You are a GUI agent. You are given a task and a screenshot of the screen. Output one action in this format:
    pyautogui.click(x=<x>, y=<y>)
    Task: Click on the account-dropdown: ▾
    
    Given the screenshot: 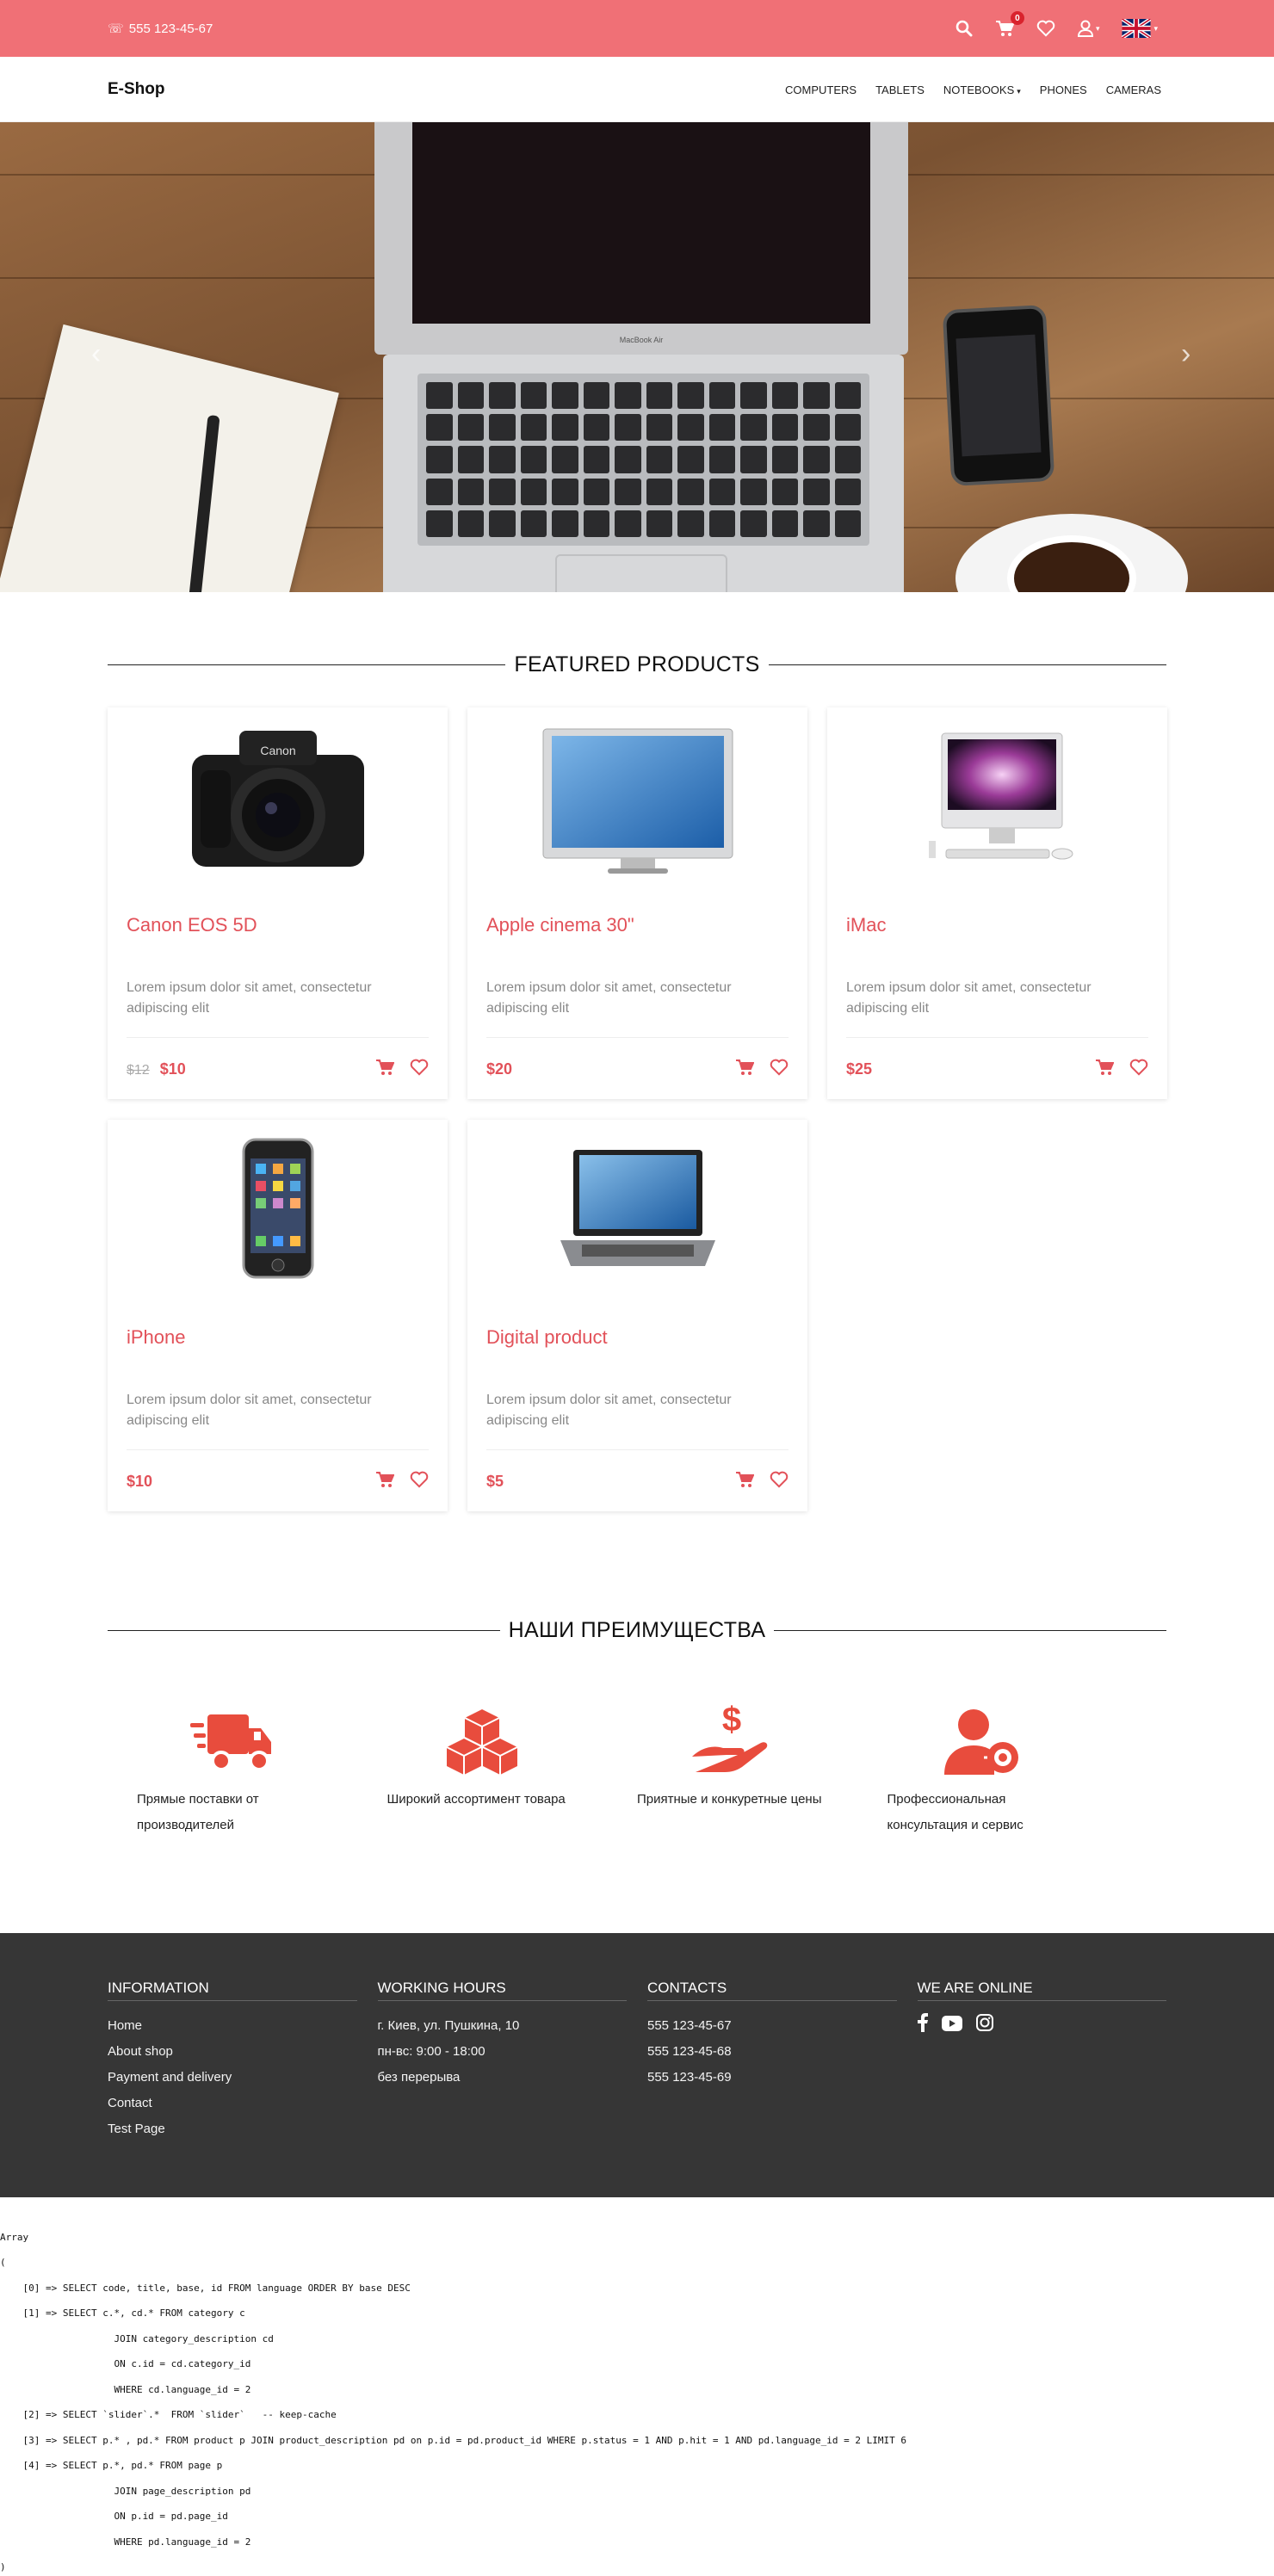 What is the action you would take?
    pyautogui.click(x=1088, y=28)
    